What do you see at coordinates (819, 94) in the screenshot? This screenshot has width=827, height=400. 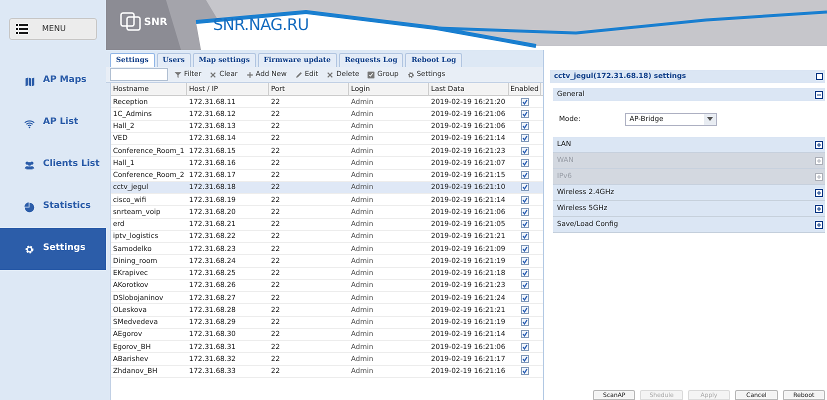 I see `collapse-icon` at bounding box center [819, 94].